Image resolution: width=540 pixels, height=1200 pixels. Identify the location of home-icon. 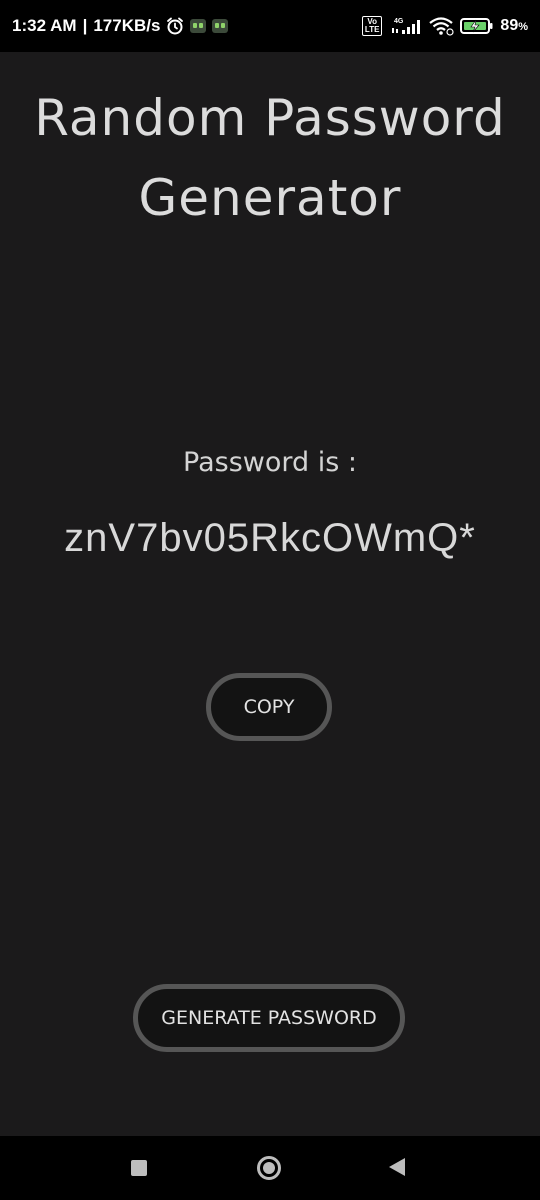
(269, 1168).